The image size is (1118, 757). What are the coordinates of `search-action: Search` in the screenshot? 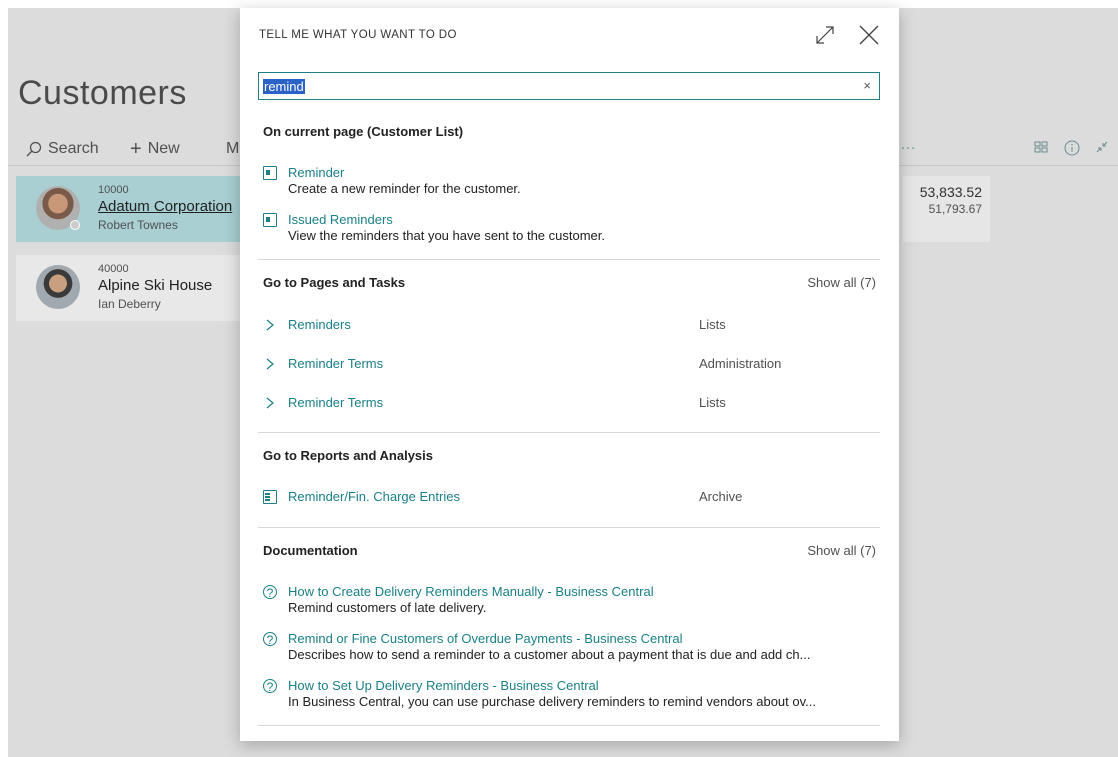 It's located at (62, 149).